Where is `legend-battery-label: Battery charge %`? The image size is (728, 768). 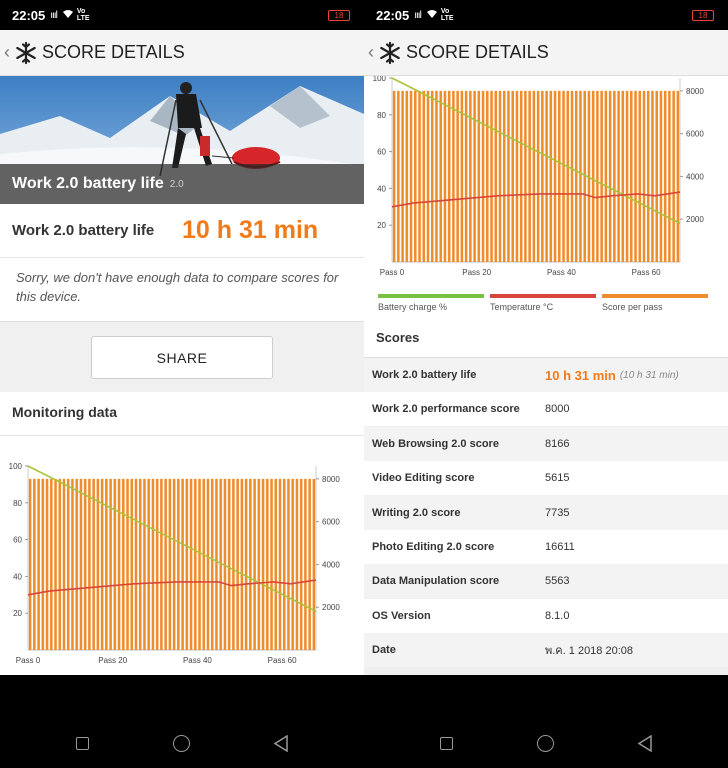 legend-battery-label: Battery charge % is located at coordinates (413, 307).